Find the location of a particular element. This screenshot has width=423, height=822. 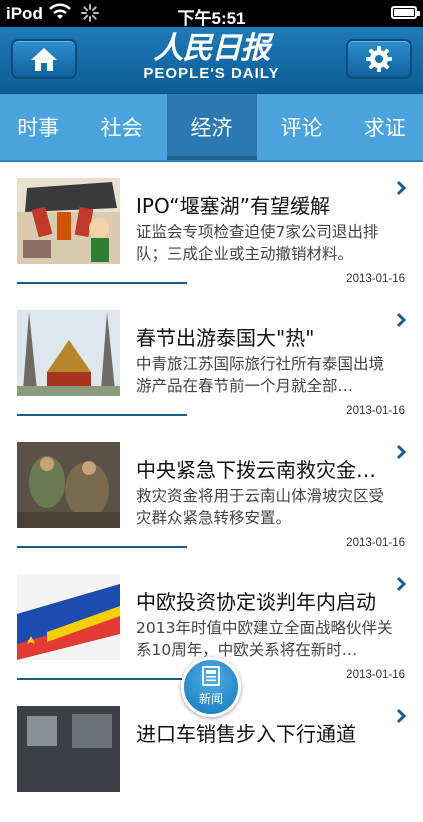

settings-button is located at coordinates (379, 59).